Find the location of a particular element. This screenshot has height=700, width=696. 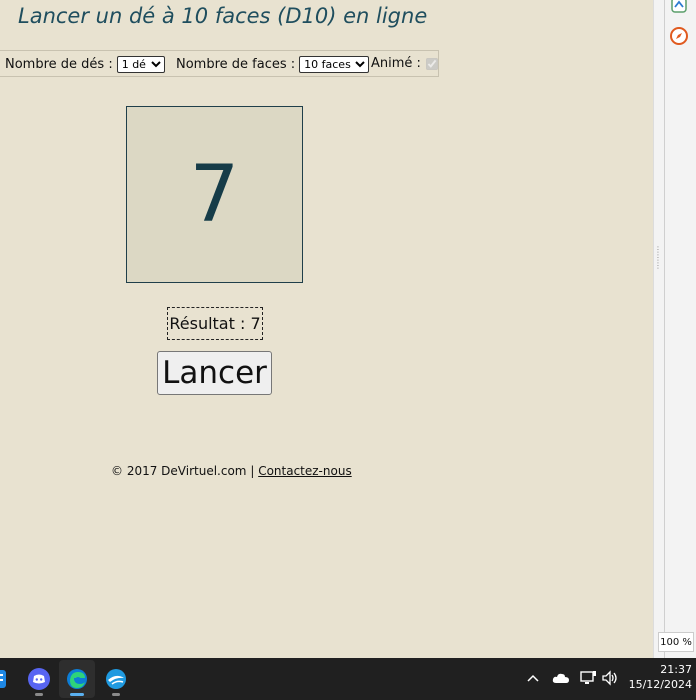

discord-icon is located at coordinates (39, 679).